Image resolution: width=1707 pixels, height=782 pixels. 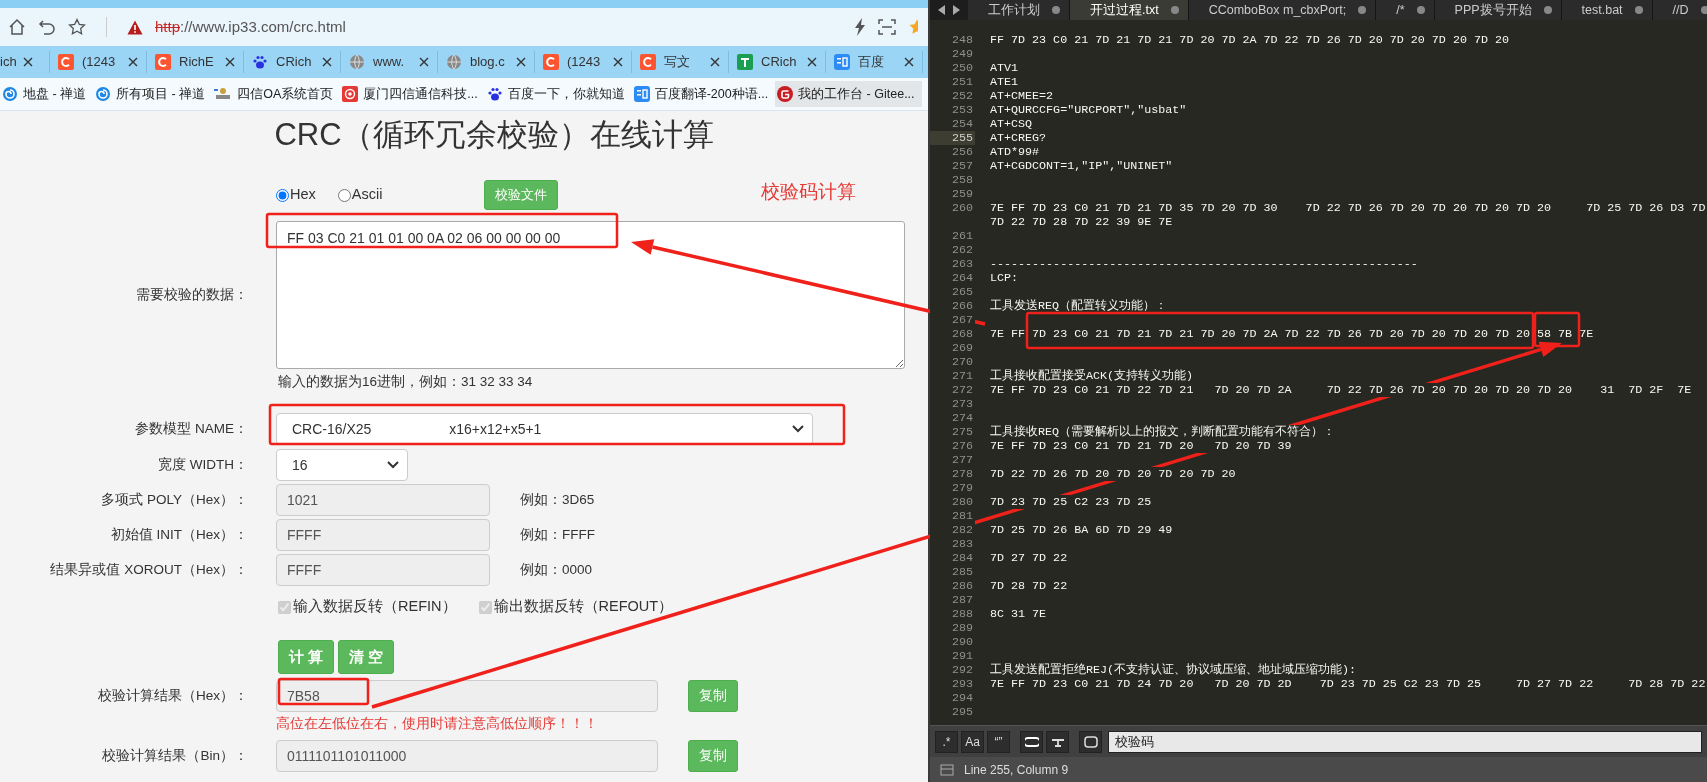 What do you see at coordinates (998, 741) in the screenshot?
I see `toggle-button: “”` at bounding box center [998, 741].